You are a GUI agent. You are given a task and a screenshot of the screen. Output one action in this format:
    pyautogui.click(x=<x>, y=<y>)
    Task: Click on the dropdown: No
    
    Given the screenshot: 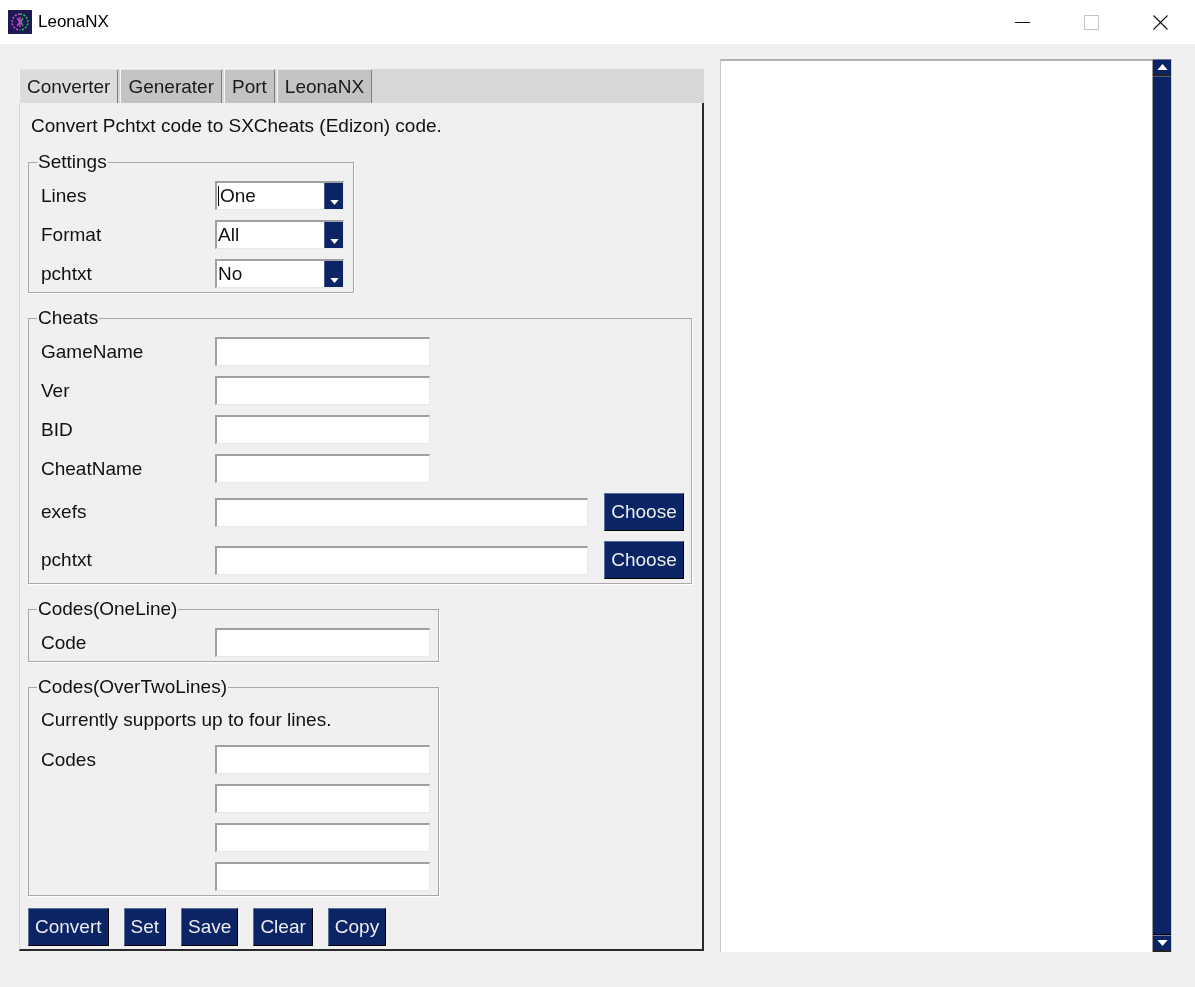 What is the action you would take?
    pyautogui.click(x=279, y=273)
    